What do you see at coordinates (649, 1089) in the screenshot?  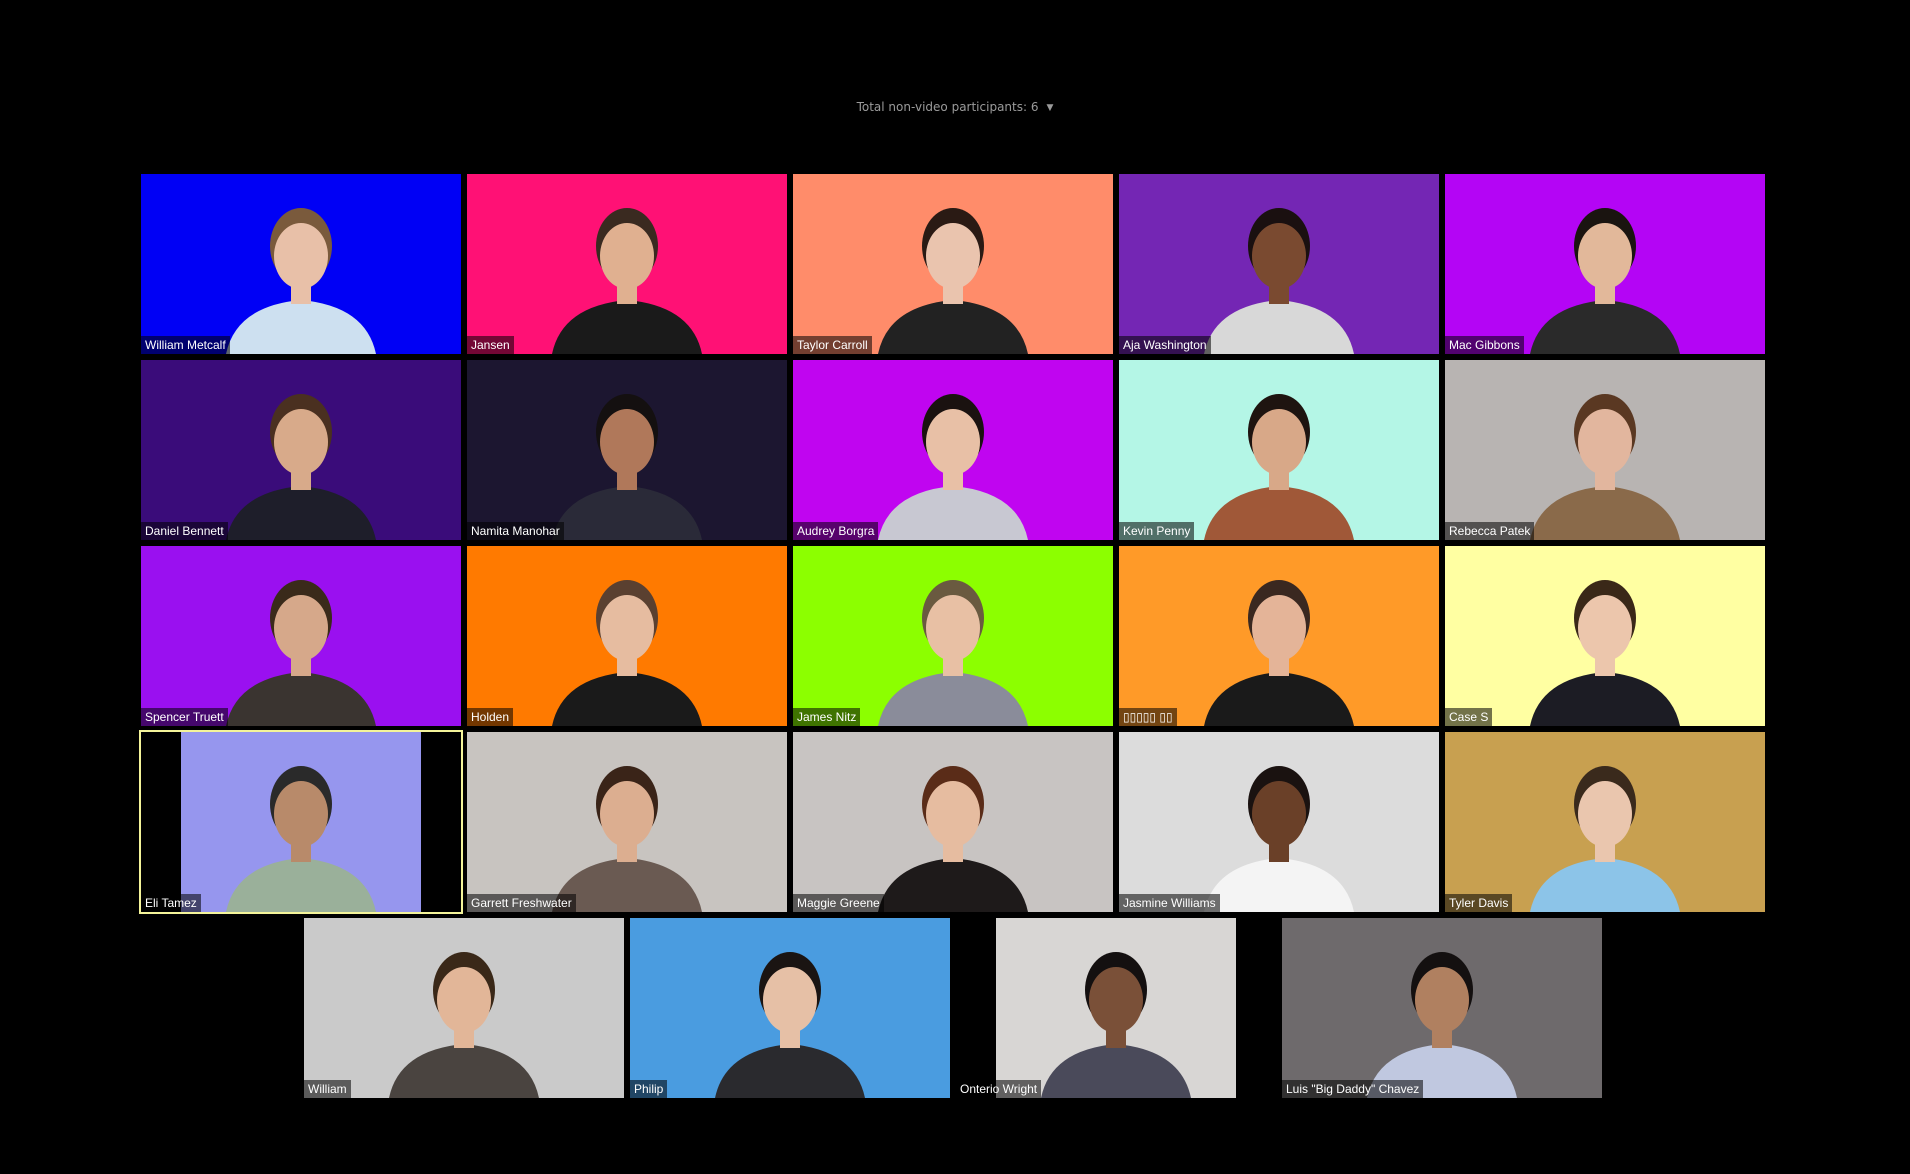 I see `participant-name-label: Philip` at bounding box center [649, 1089].